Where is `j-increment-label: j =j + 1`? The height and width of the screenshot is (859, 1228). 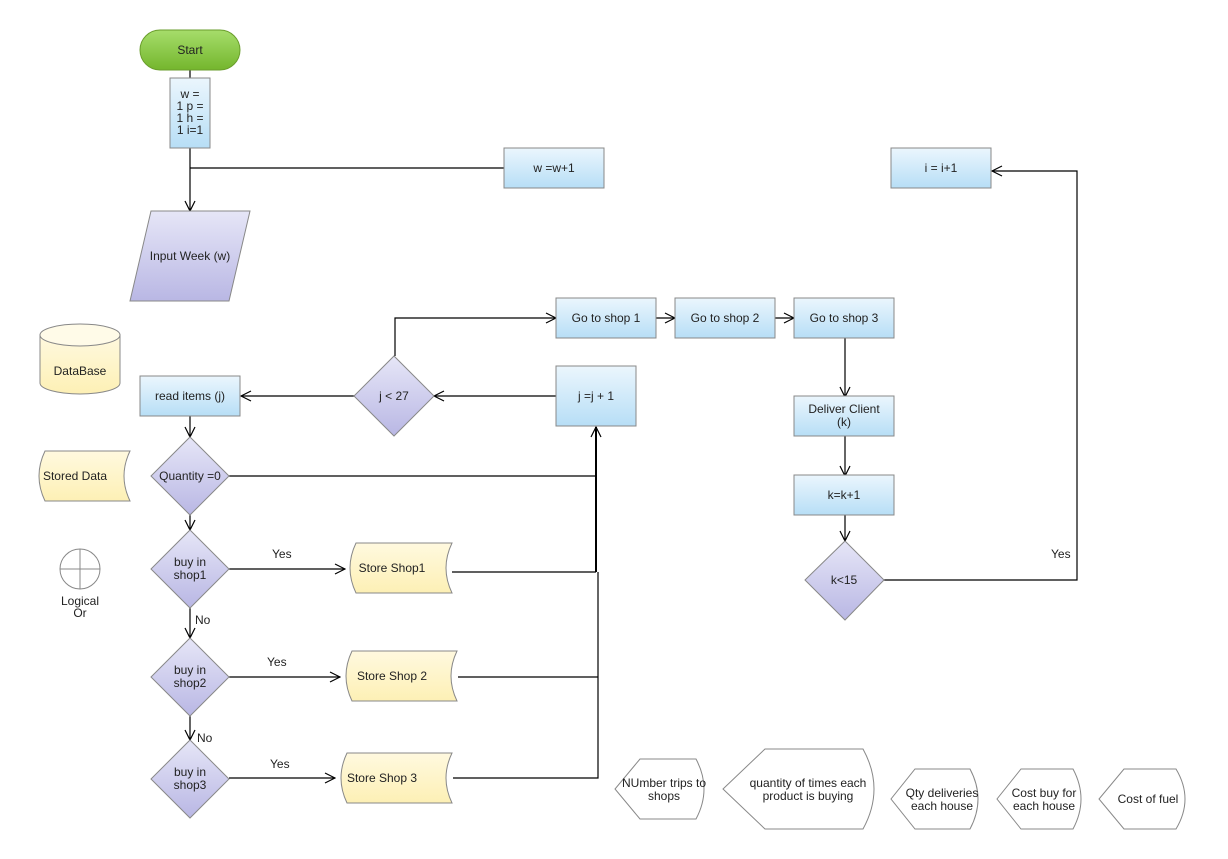
j-increment-label: j =j + 1 is located at coordinates (595, 396).